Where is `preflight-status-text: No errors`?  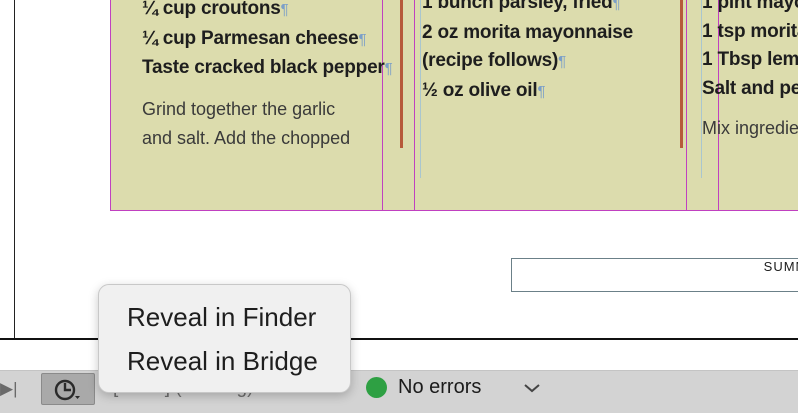
preflight-status-text: No errors is located at coordinates (439, 387).